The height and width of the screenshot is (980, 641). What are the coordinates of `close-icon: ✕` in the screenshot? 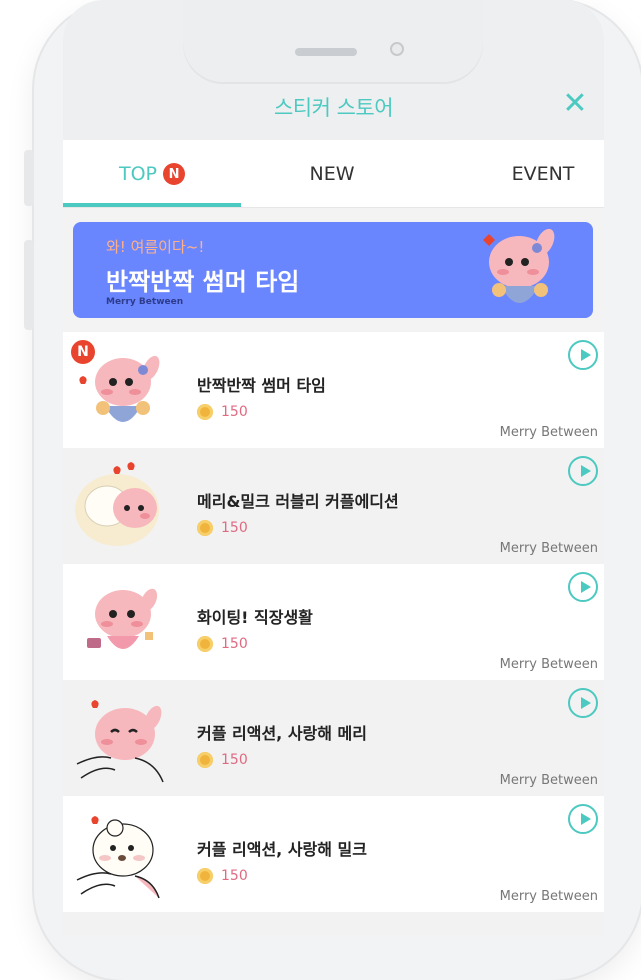 It's located at (575, 104).